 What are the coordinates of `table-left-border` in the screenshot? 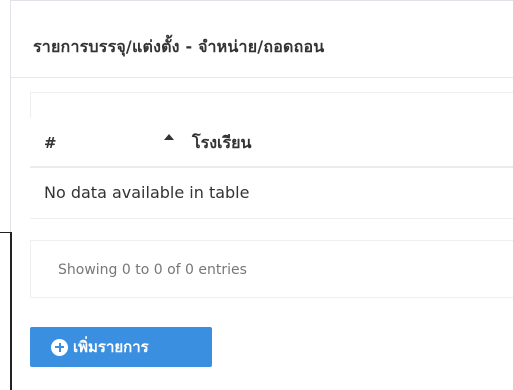 It's located at (30, 105).